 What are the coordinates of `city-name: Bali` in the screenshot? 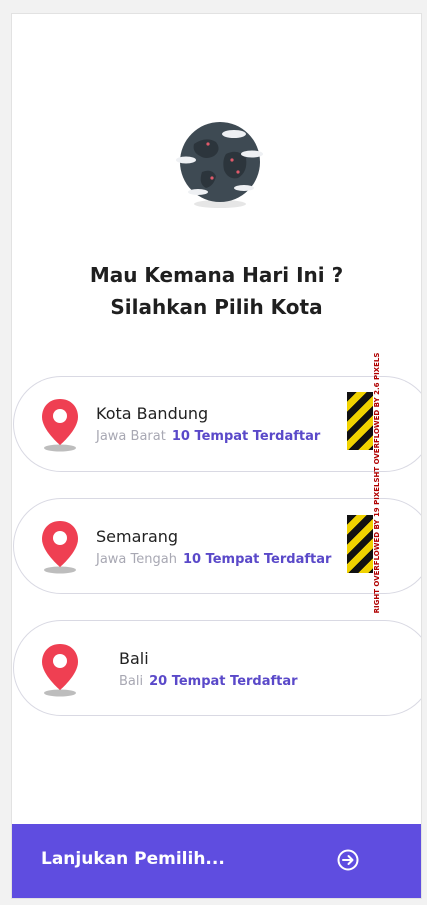 It's located at (134, 658).